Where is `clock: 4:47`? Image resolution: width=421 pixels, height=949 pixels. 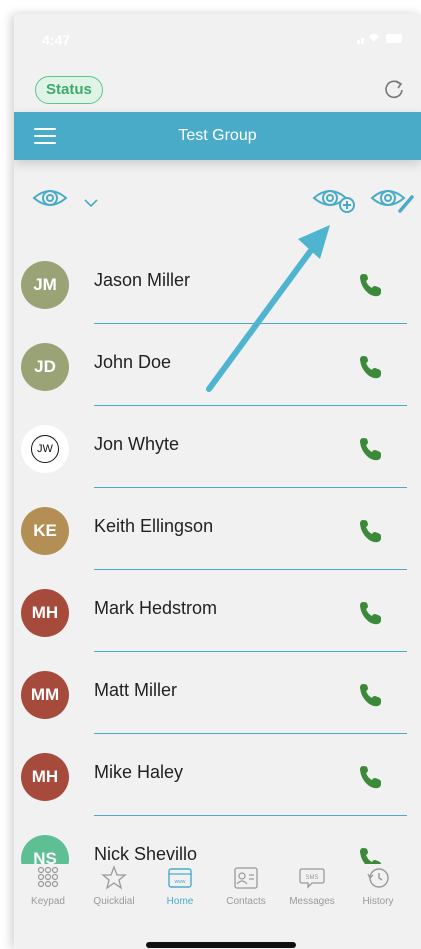
clock: 4:47 is located at coordinates (56, 40).